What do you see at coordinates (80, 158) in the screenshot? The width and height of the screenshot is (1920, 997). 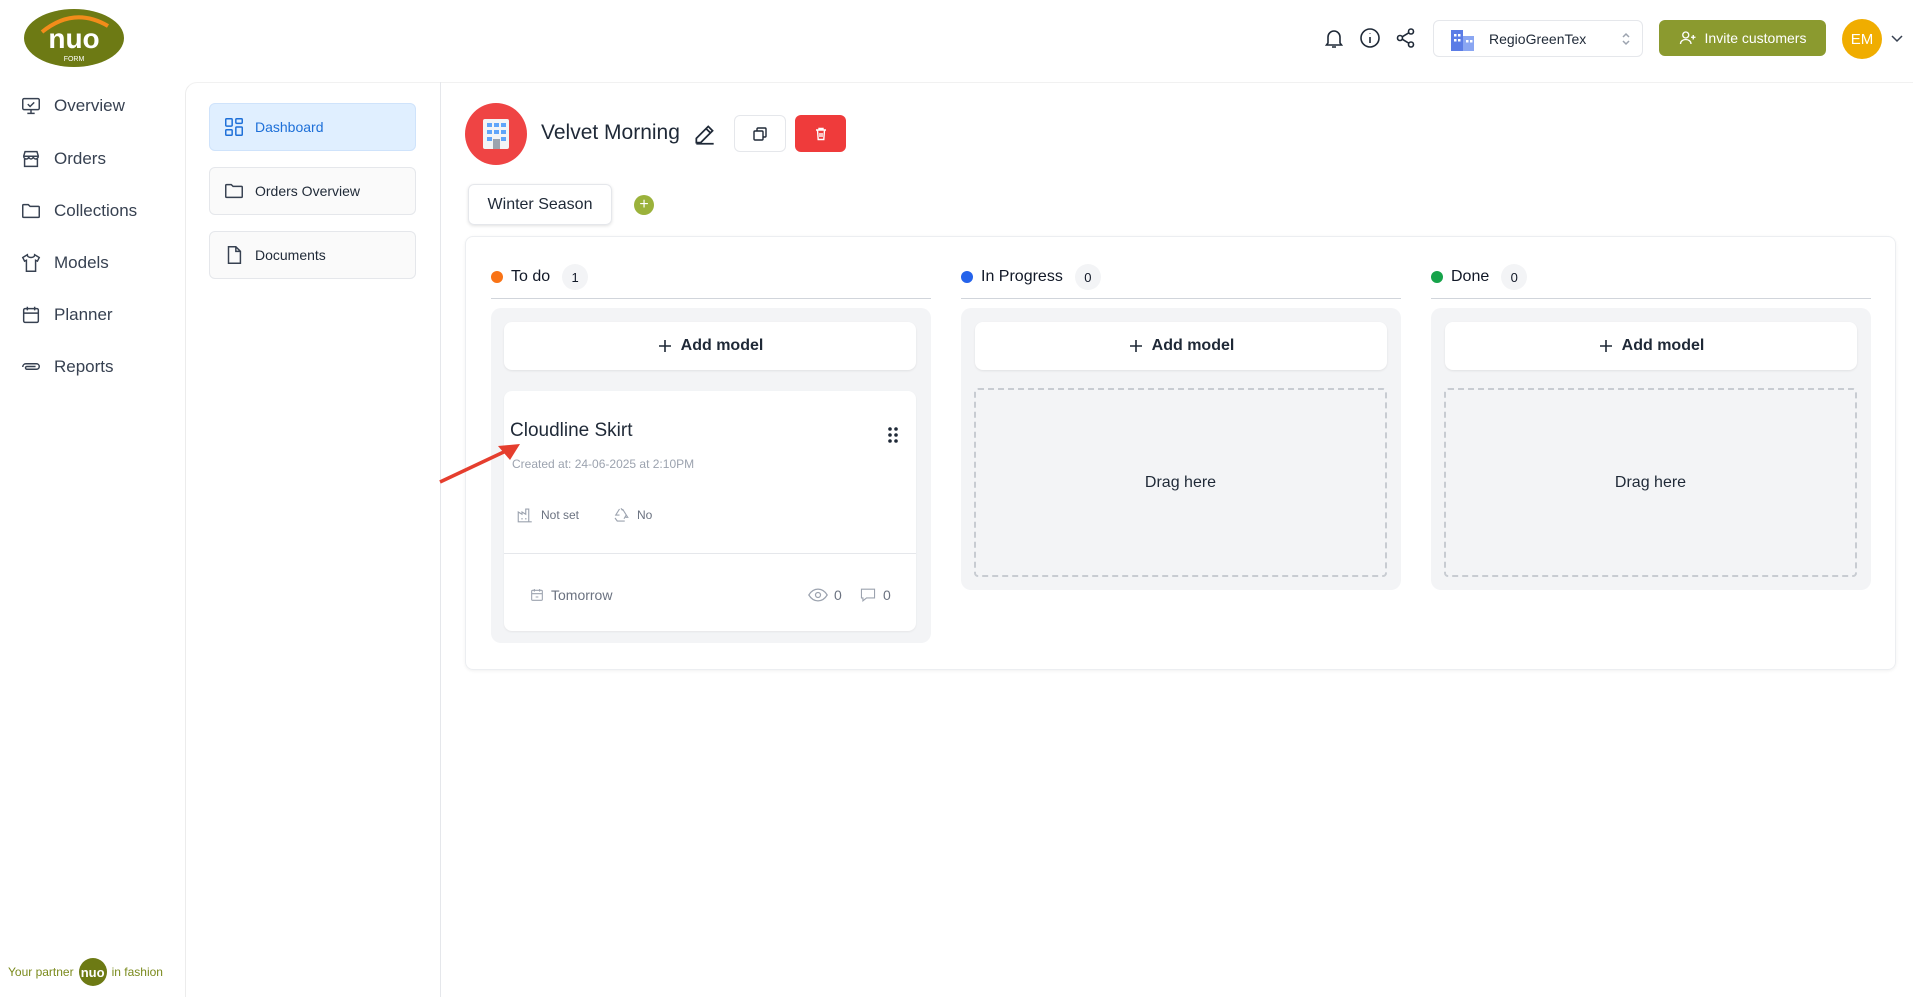 I see `sidebar-item-label: Orders` at bounding box center [80, 158].